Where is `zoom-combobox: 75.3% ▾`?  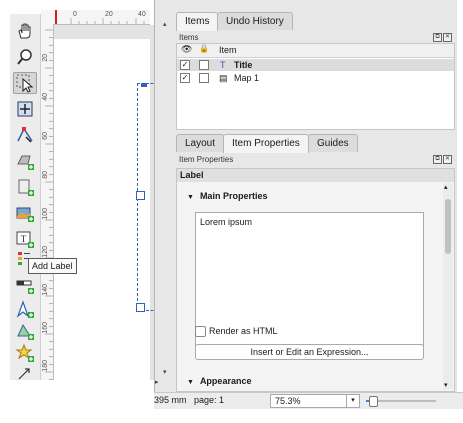
zoom-combobox: 75.3% ▾ is located at coordinates (315, 401).